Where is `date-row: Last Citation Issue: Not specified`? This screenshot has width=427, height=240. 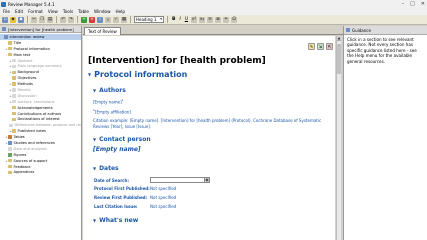
date-row: Last Citation Issue: Not specified is located at coordinates (135, 206).